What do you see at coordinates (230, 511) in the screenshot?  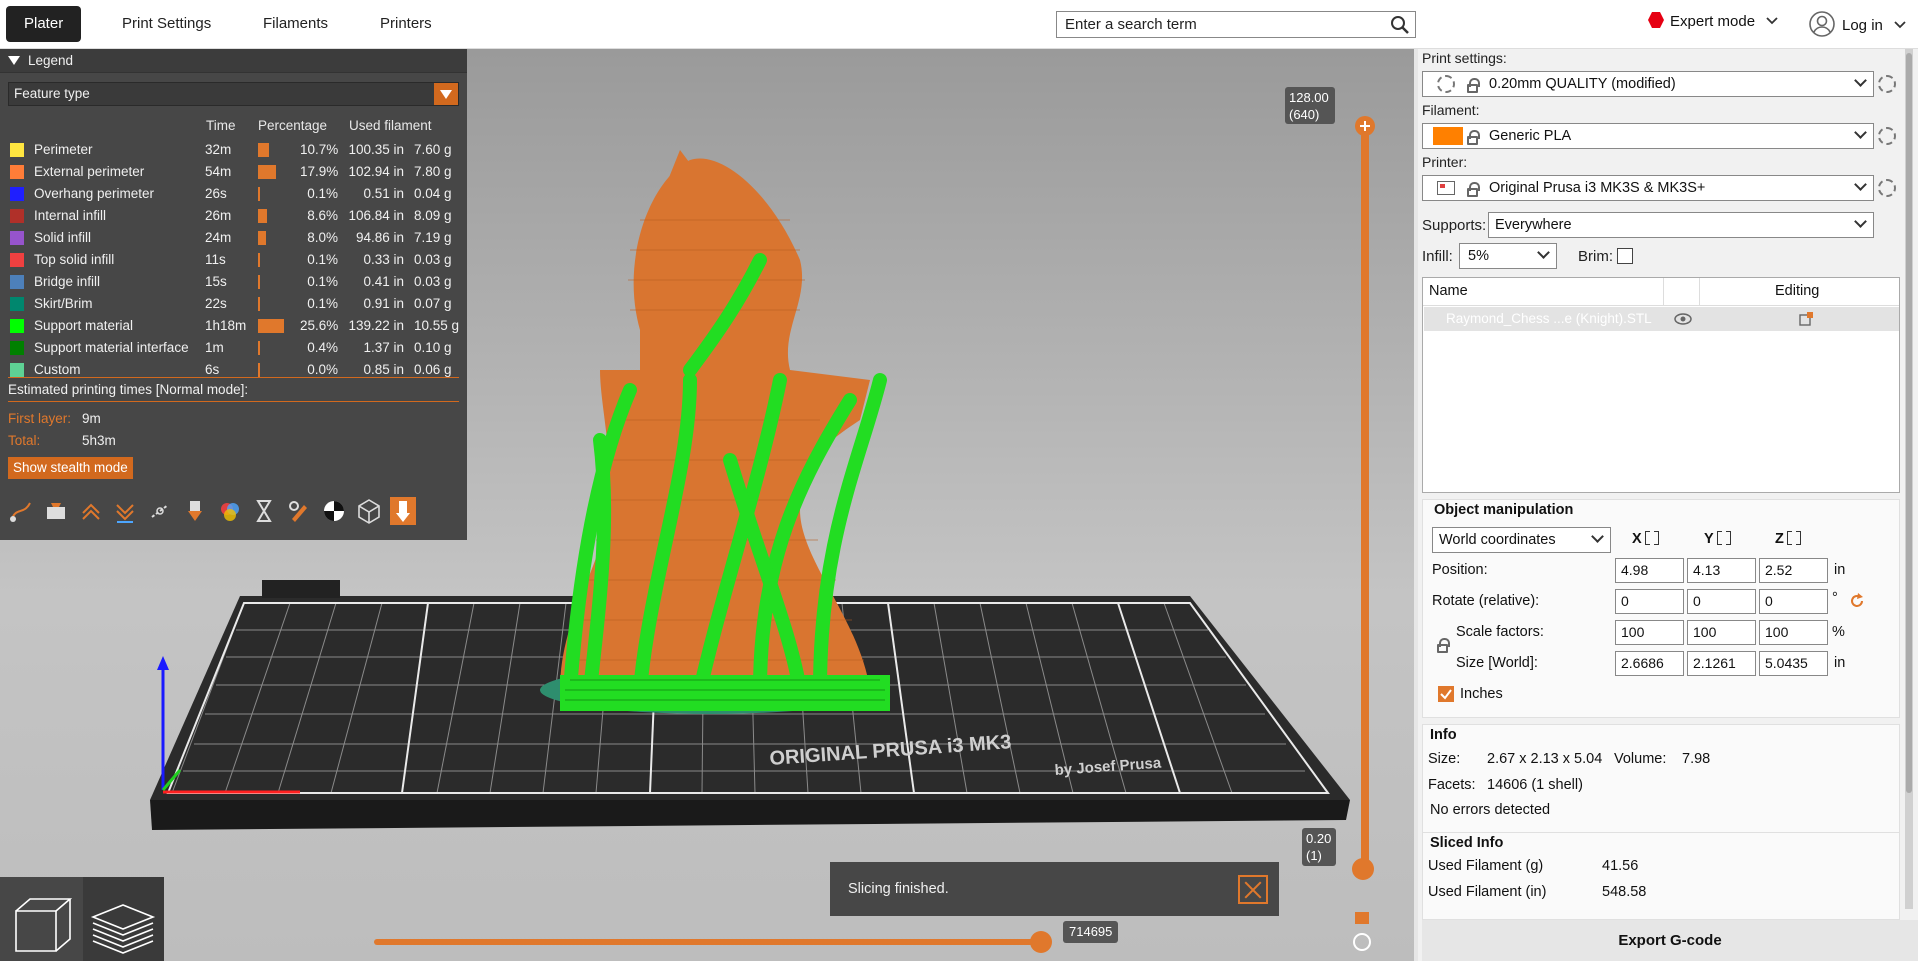 I see `color-changes-icon` at bounding box center [230, 511].